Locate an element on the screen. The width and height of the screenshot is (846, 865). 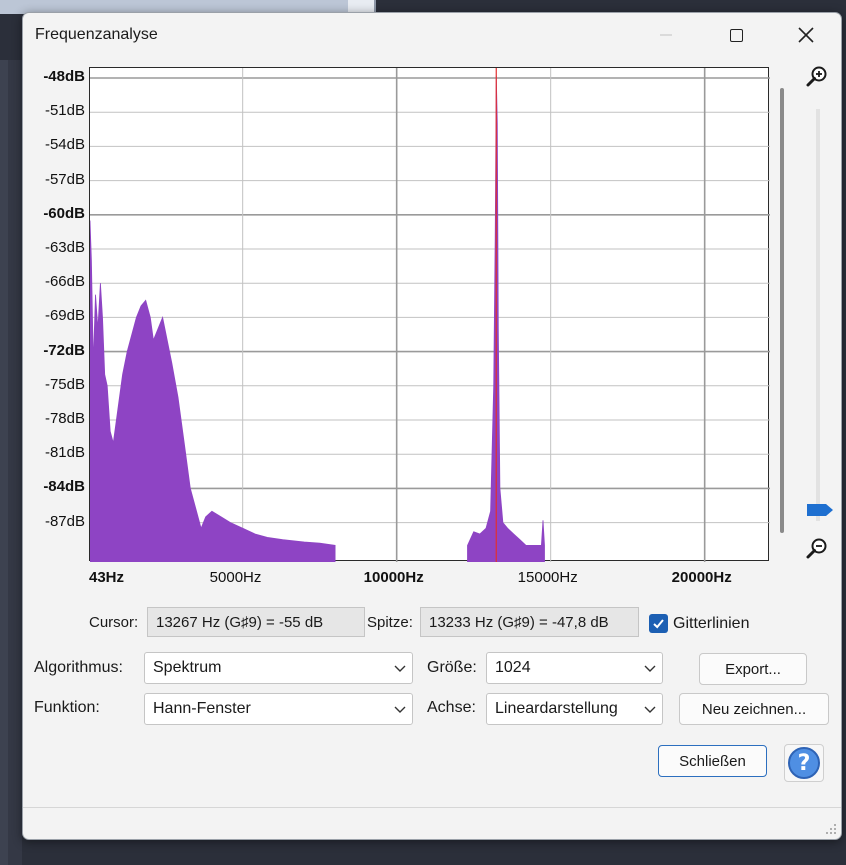
cursor-label: Cursor: is located at coordinates (114, 622).